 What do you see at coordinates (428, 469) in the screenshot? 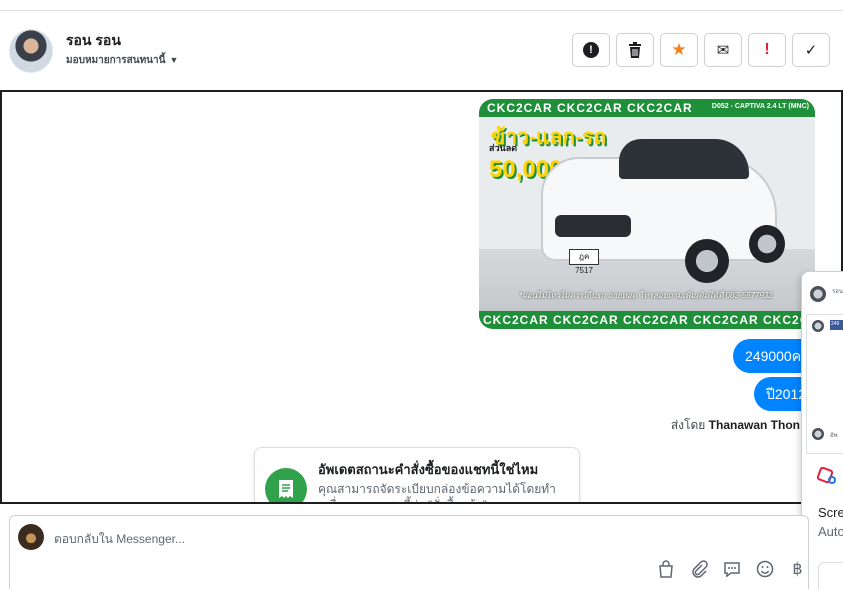
I see `notice-title: อัพเดตสถานะคำสั่งซื้อของแชทนี้ใช่ไหม` at bounding box center [428, 469].